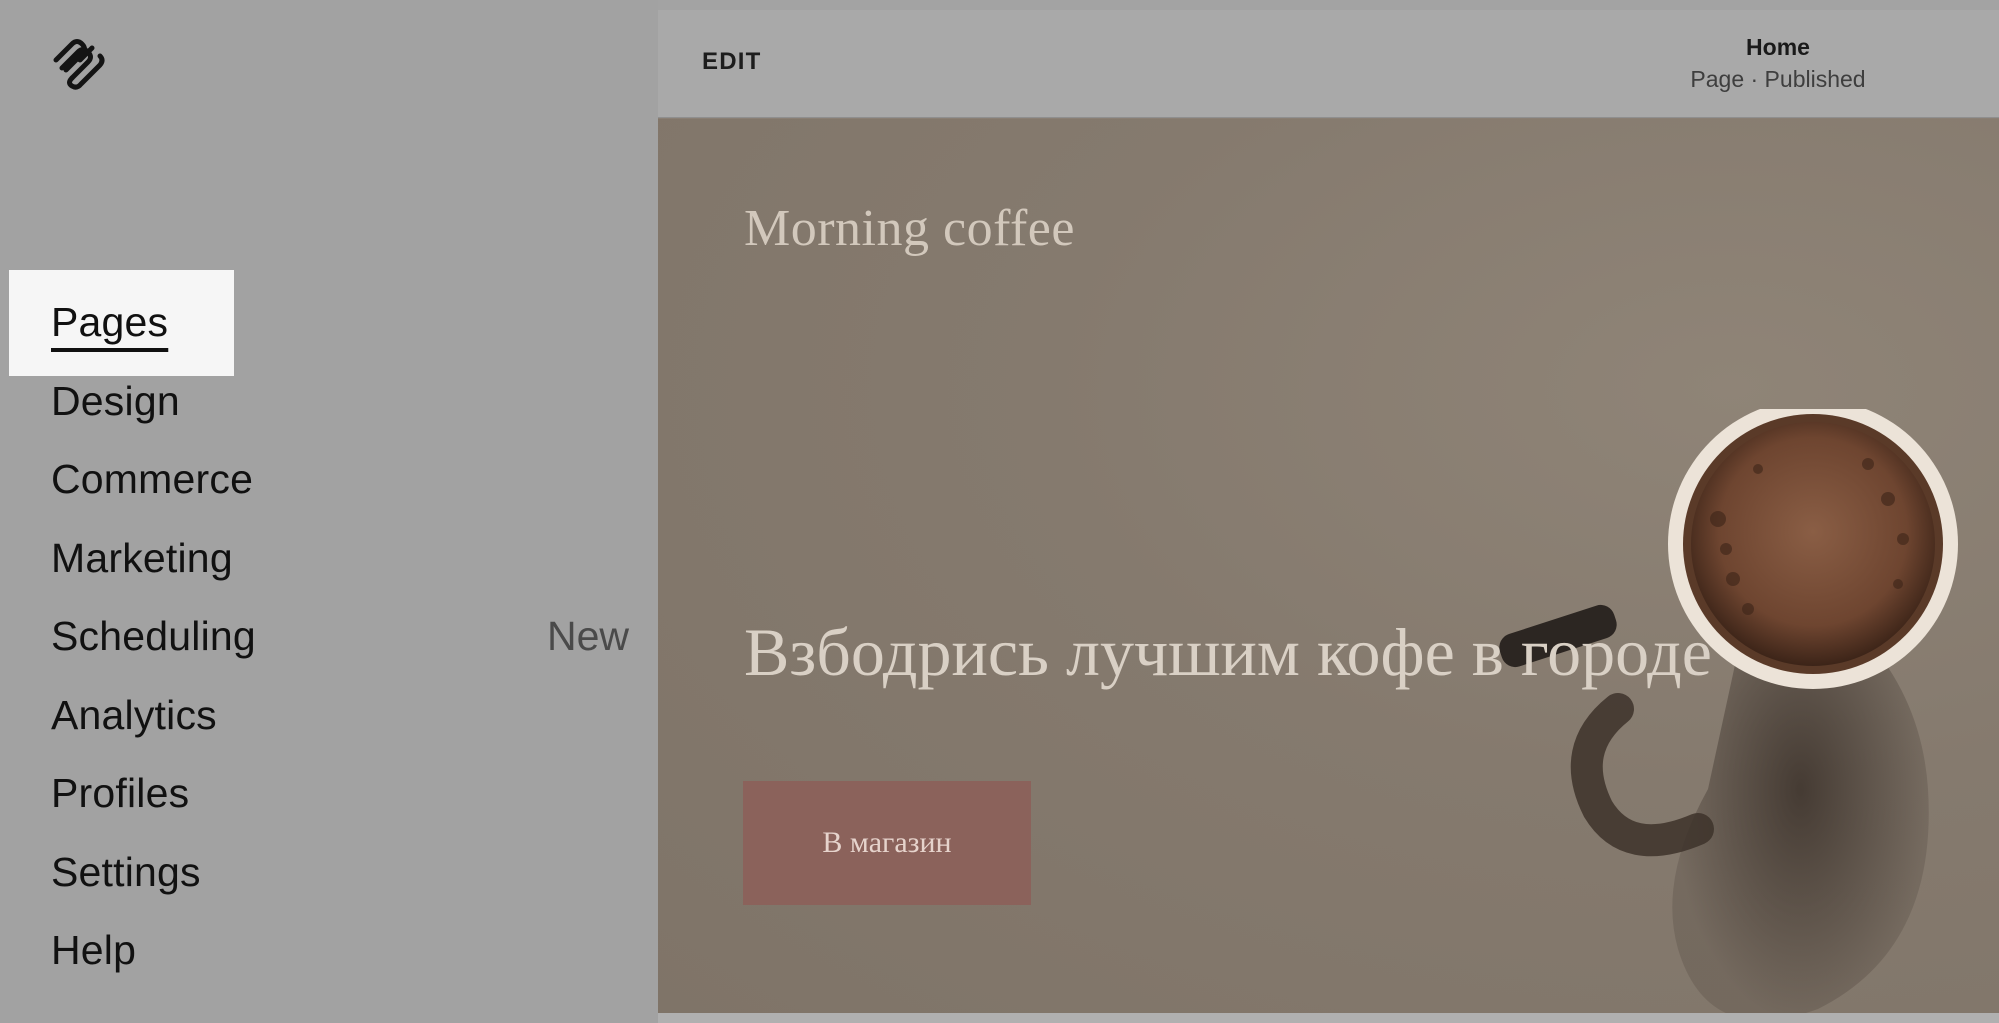 This screenshot has width=1999, height=1023. Describe the element at coordinates (909, 228) in the screenshot. I see `site-brand: Morning coffee` at that location.